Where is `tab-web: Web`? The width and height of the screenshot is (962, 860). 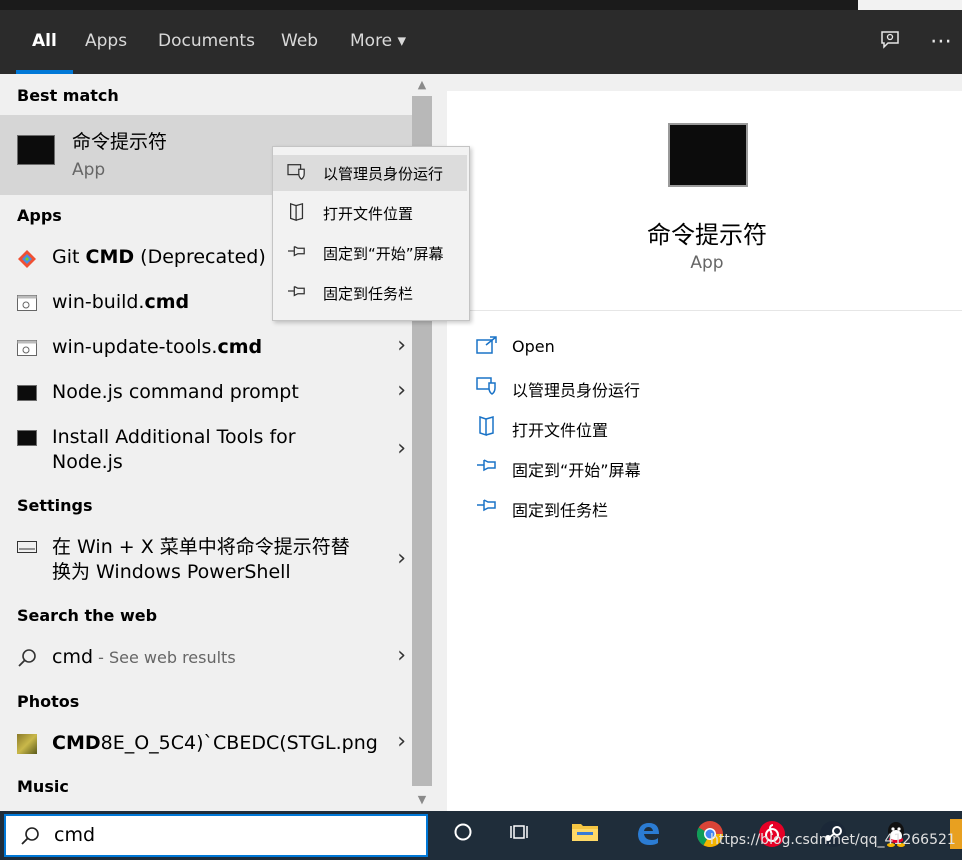
tab-web: Web is located at coordinates (299, 42).